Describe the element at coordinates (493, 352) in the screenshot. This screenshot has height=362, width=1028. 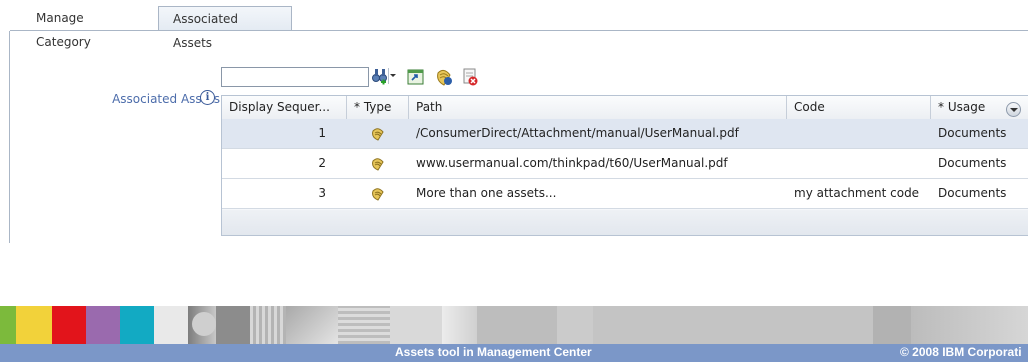
I see `footer-title: Assets tool in Management Center` at that location.